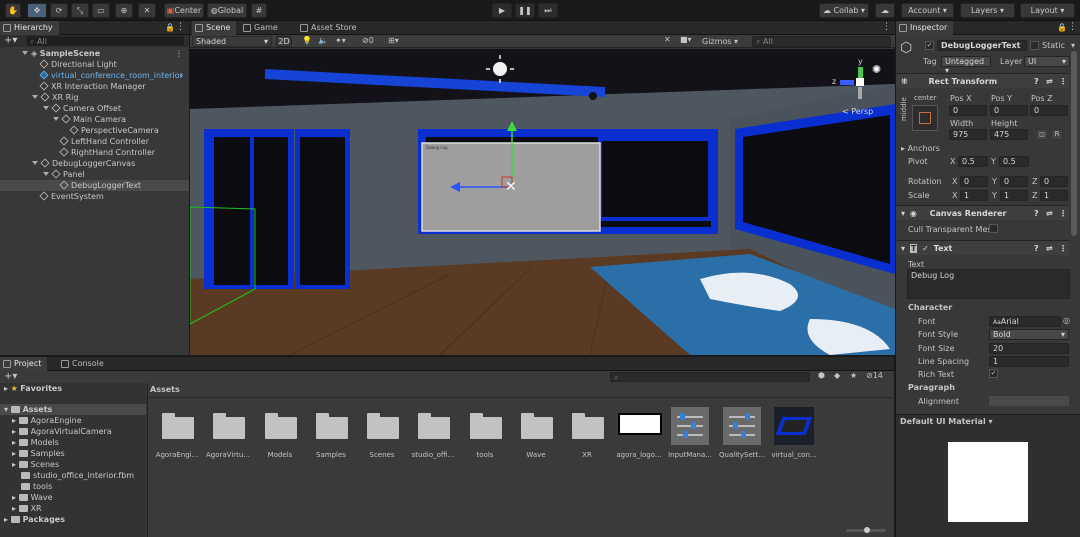 This screenshot has height=537, width=1080. Describe the element at coordinates (330, 28) in the screenshot. I see `tab-asset-store: Asset Store` at that location.